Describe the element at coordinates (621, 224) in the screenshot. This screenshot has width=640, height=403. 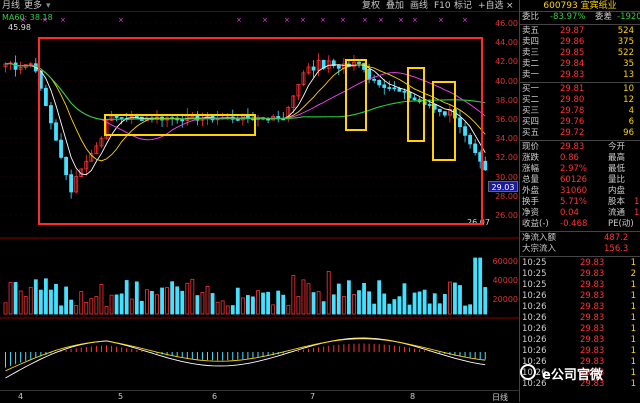
I see `quote-label-2: PE(动)` at that location.